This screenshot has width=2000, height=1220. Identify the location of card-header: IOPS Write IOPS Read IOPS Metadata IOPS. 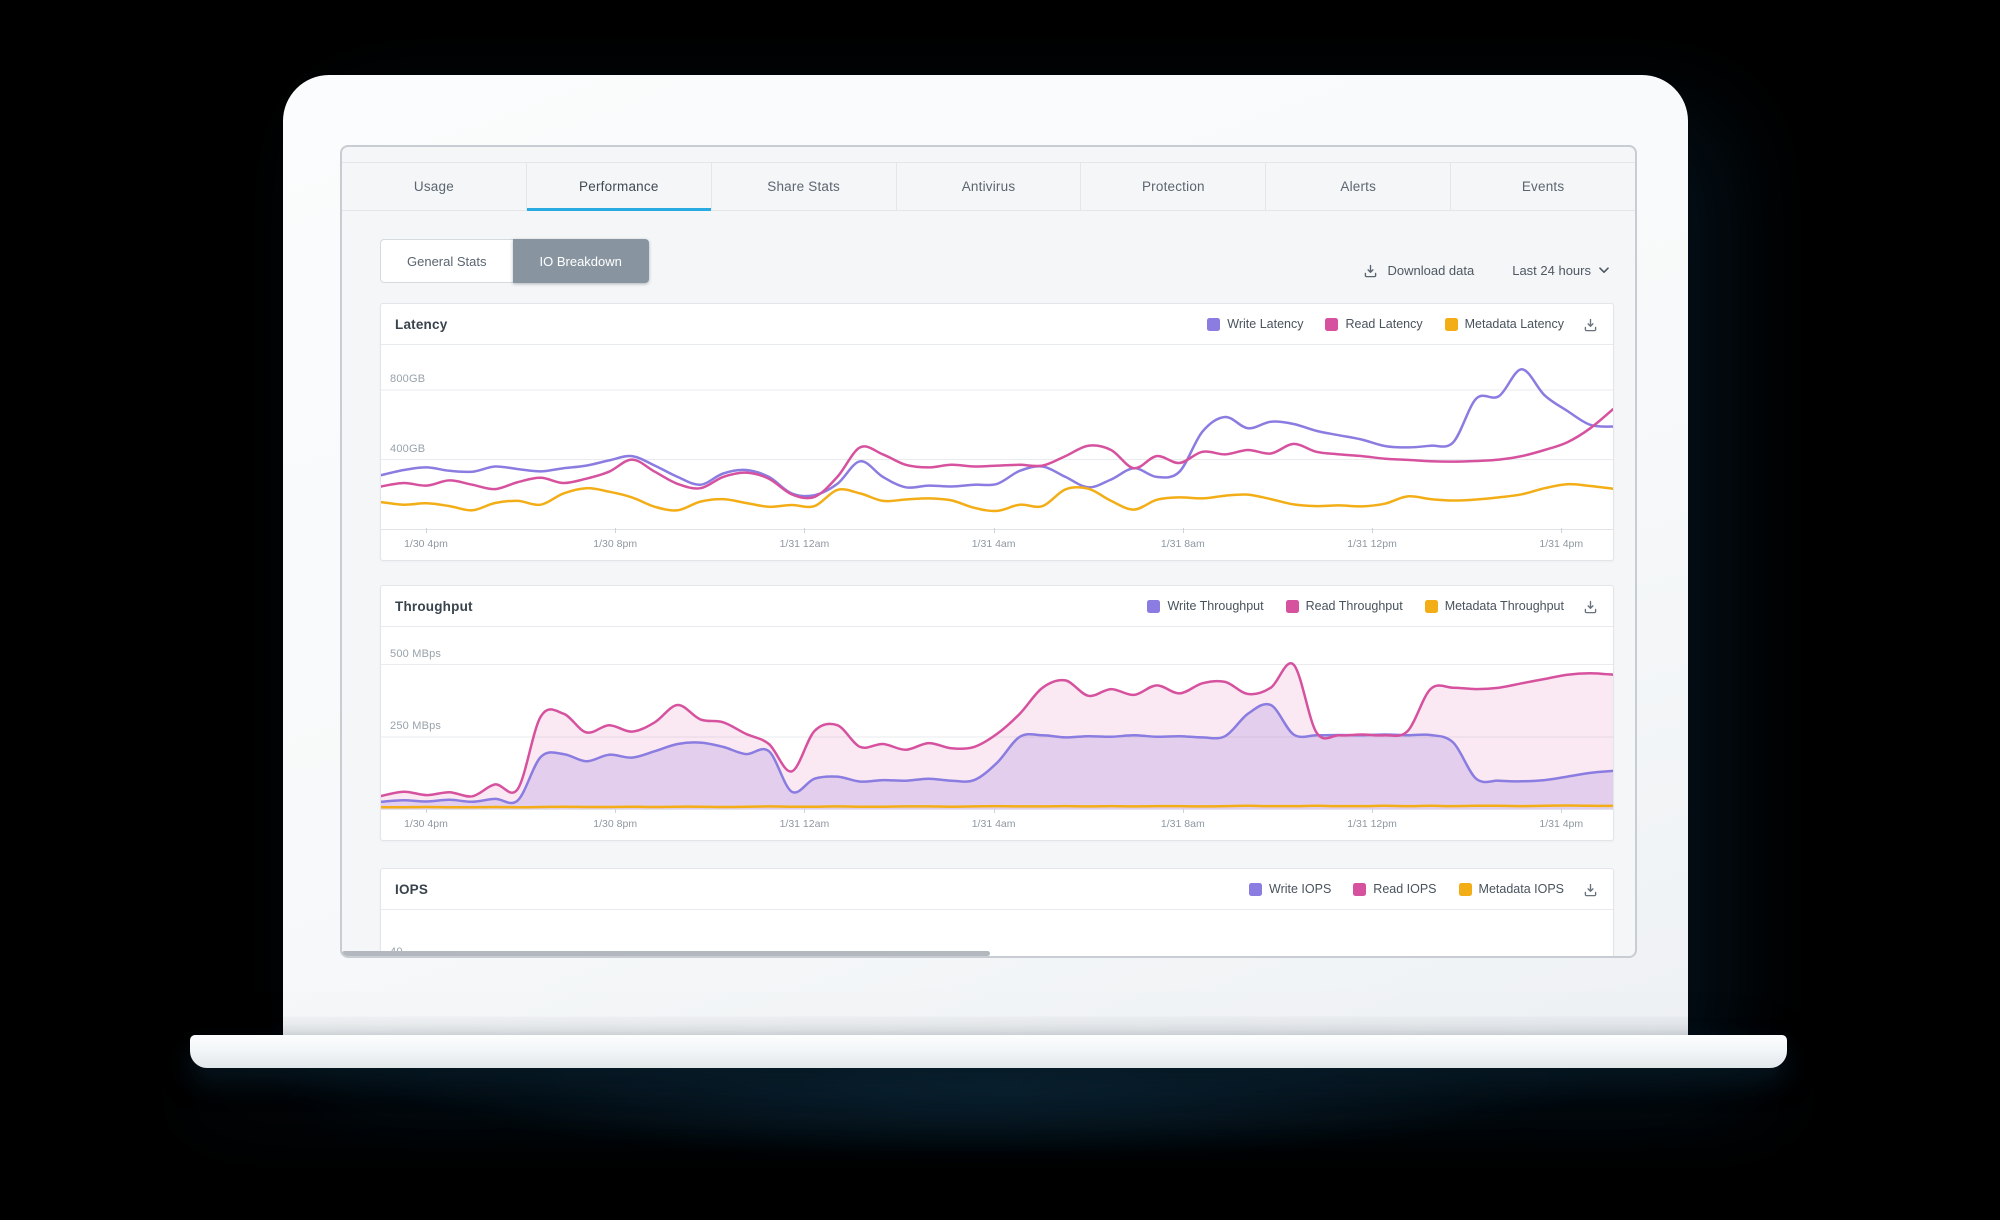
(997, 889).